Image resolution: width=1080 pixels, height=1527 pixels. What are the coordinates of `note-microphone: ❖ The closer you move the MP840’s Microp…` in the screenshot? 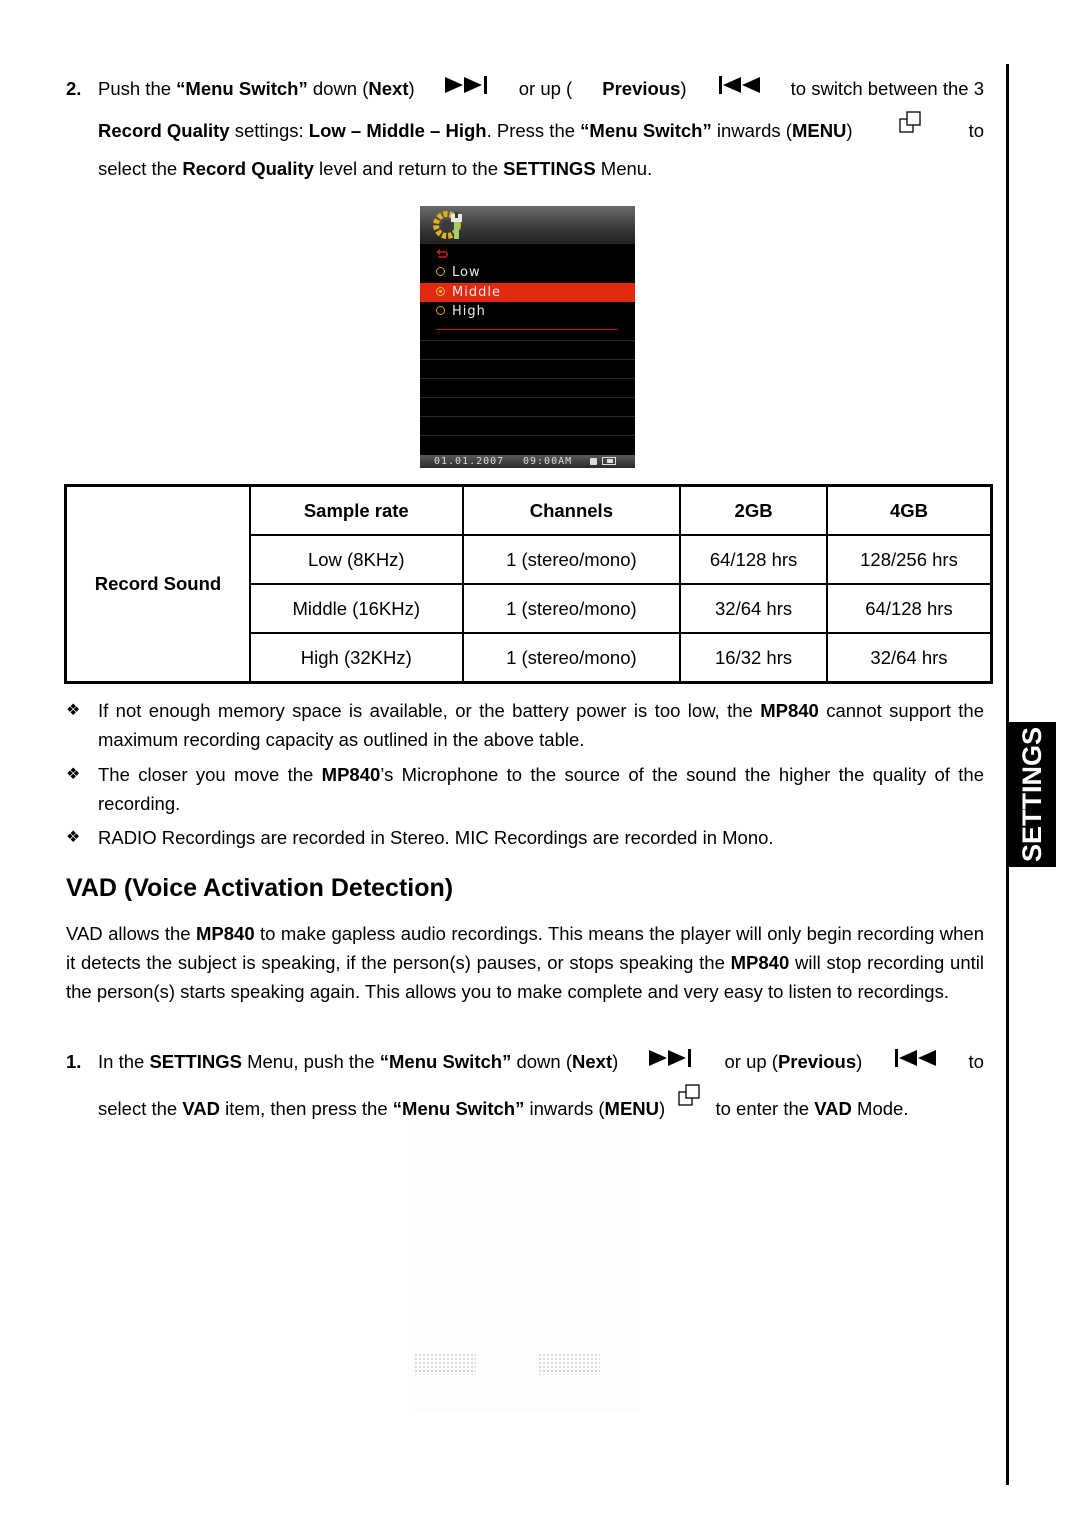 It's located at (525, 789).